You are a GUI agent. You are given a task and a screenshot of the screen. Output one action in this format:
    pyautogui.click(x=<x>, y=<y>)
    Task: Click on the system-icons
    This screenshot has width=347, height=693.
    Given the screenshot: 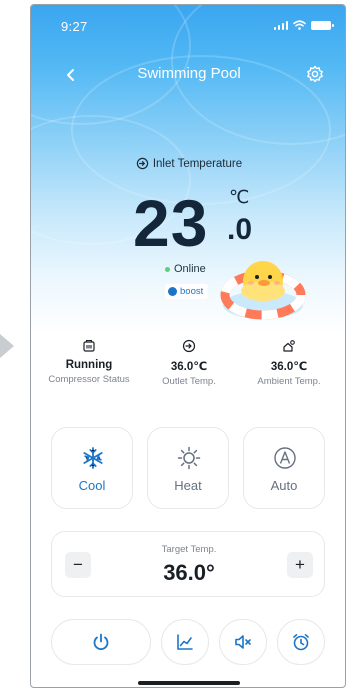 What is the action you would take?
    pyautogui.click(x=303, y=25)
    